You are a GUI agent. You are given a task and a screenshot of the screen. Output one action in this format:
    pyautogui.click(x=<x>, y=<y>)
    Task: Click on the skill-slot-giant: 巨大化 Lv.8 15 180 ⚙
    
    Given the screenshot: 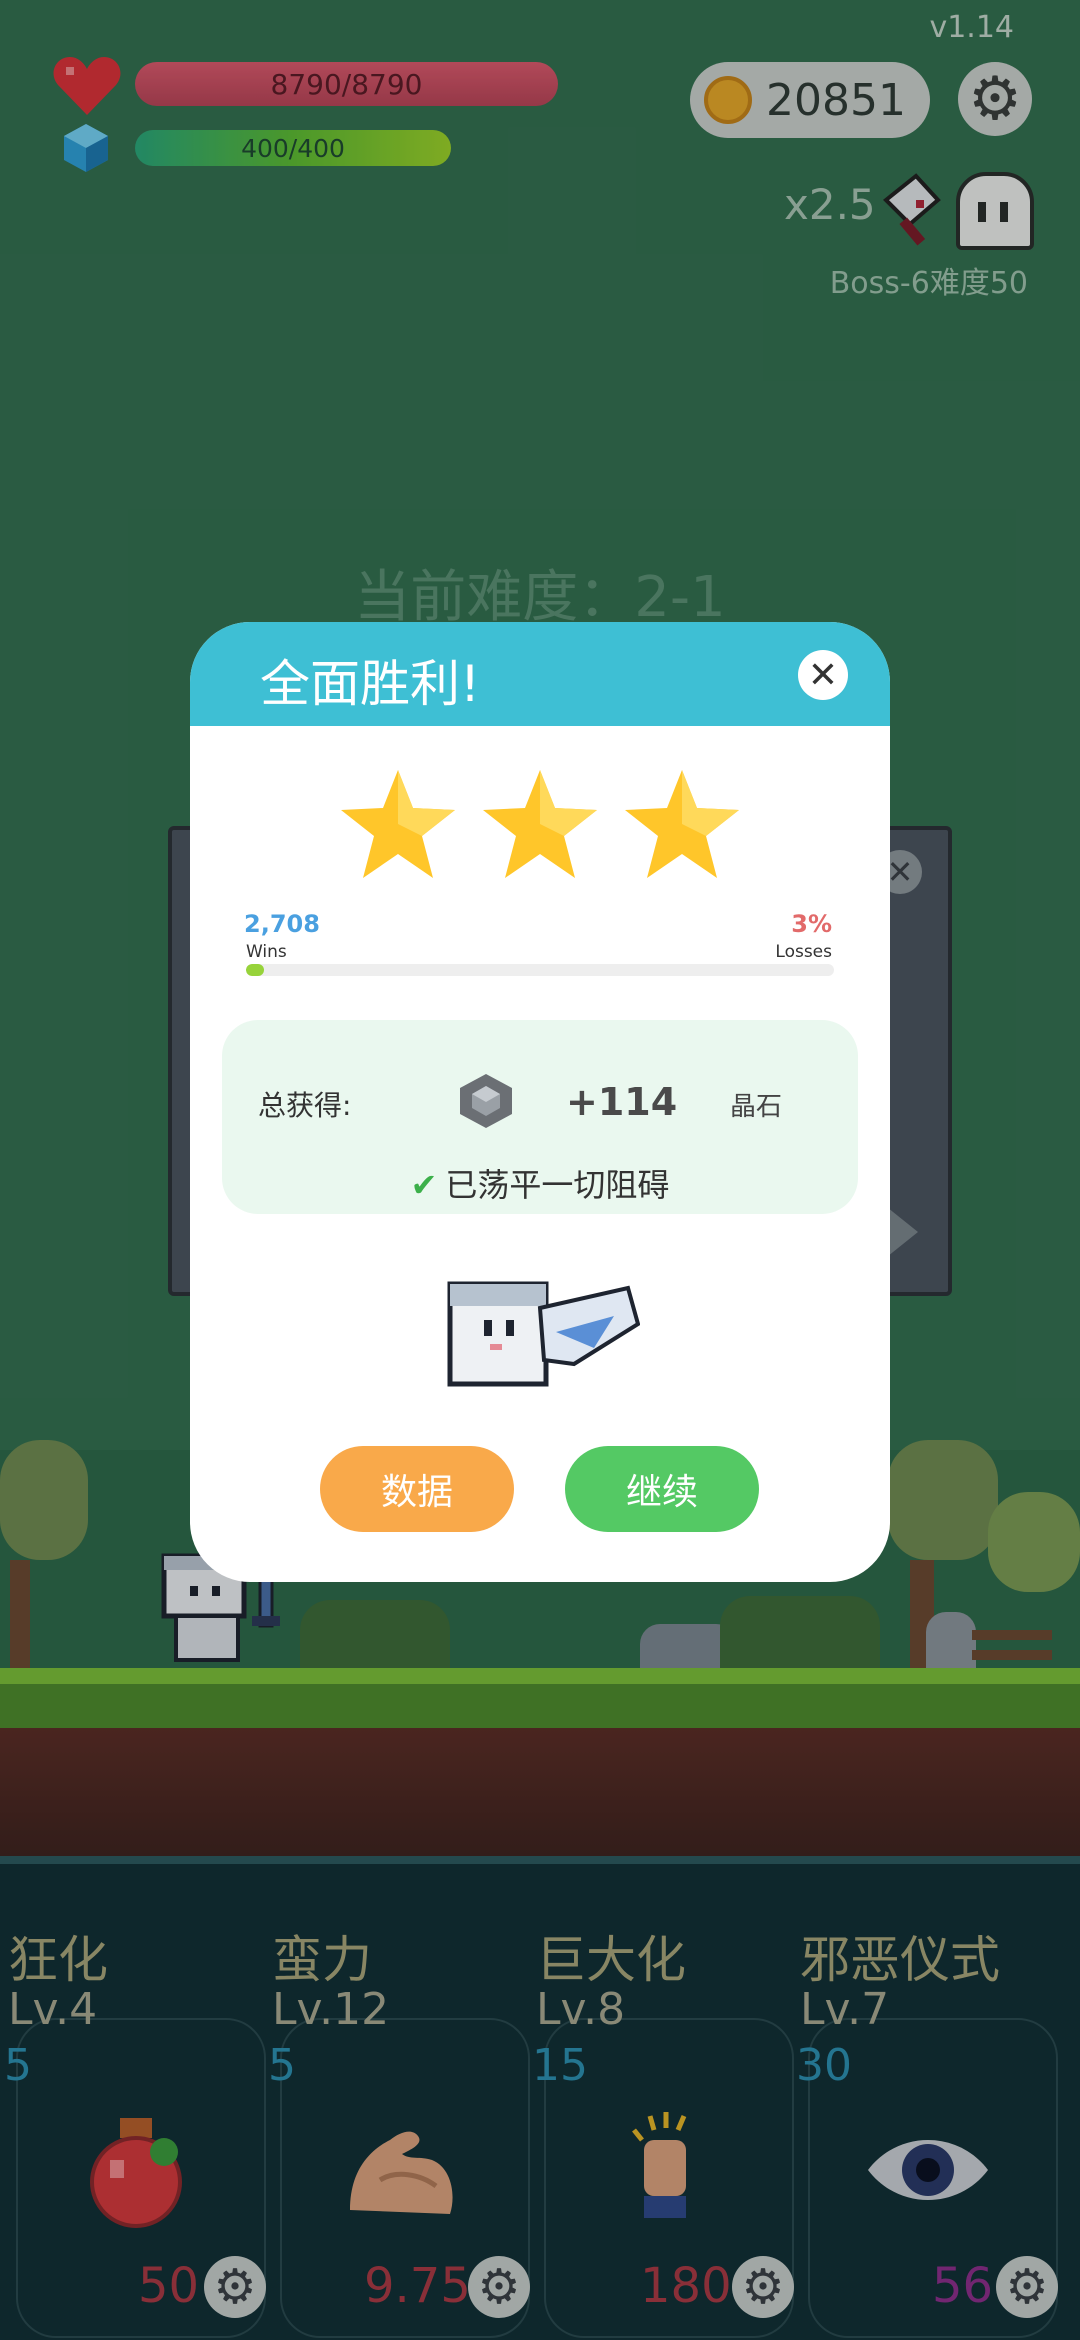 What is the action you would take?
    pyautogui.click(x=661, y=2130)
    